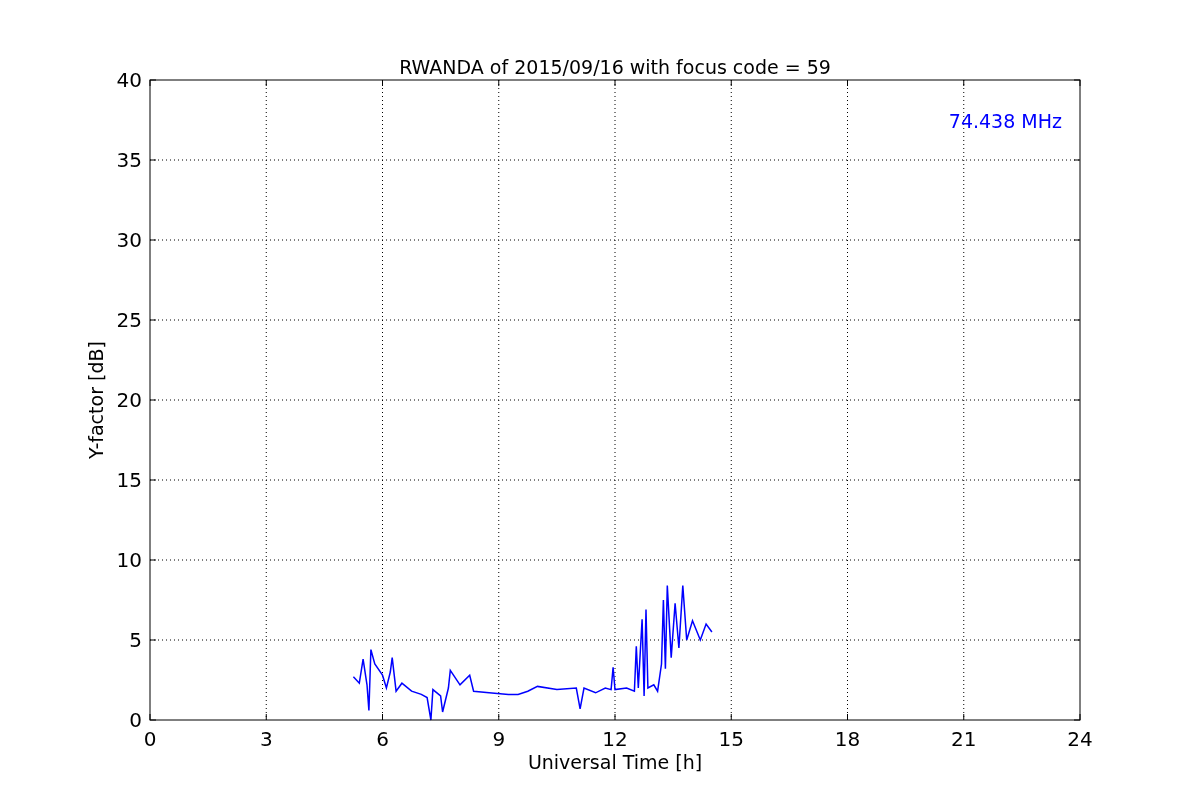 The height and width of the screenshot is (800, 1200). What do you see at coordinates (731, 739) in the screenshot?
I see `x-tick-label: 15` at bounding box center [731, 739].